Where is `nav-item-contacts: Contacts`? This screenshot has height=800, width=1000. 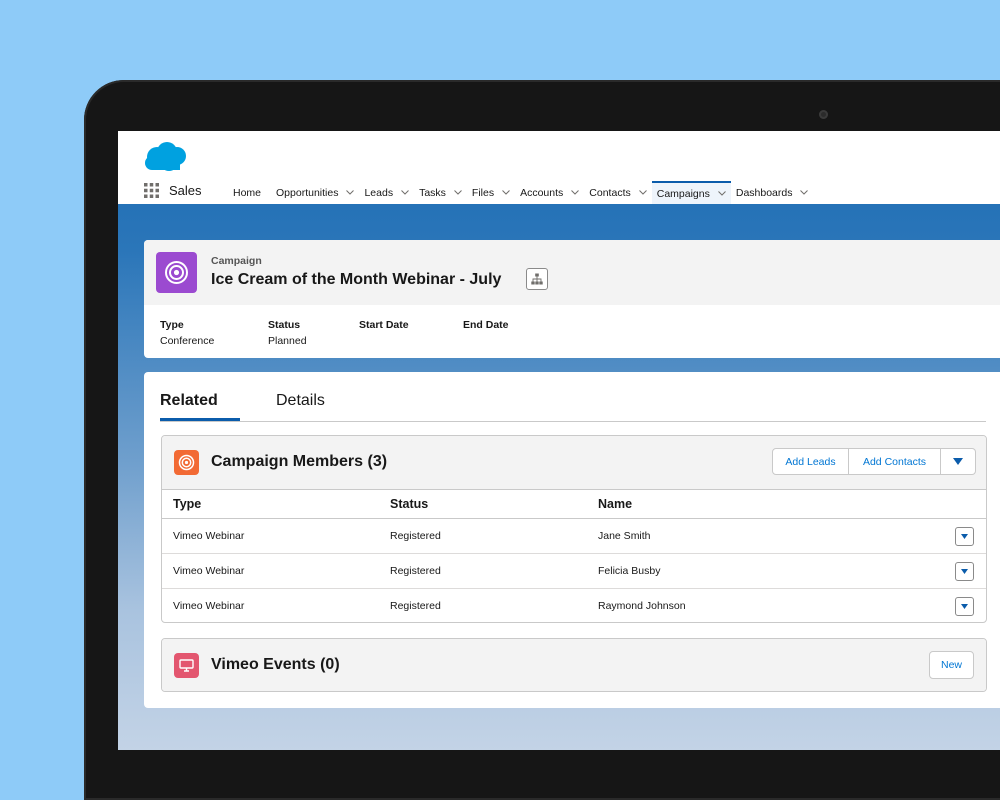
nav-item-contacts: Contacts is located at coordinates (617, 192).